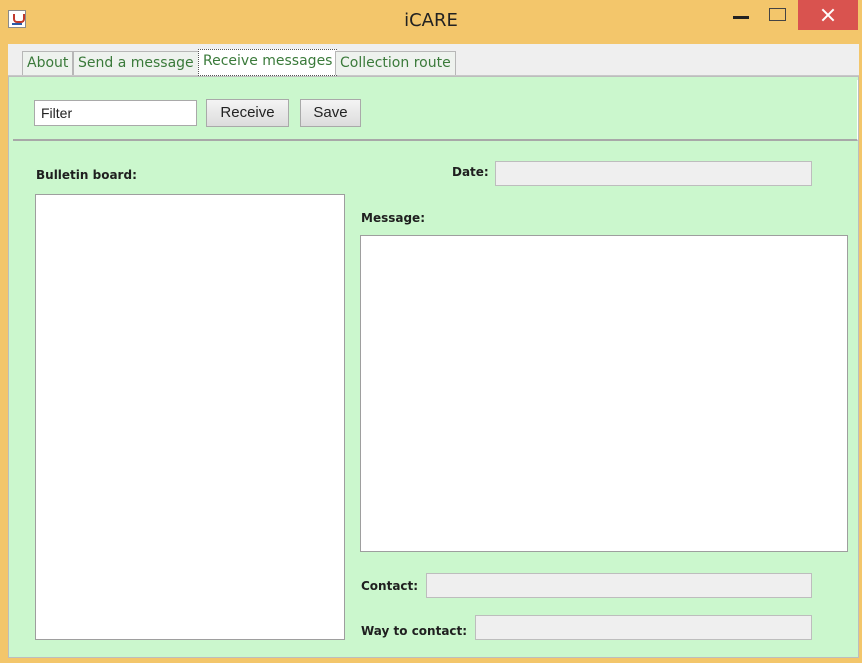 This screenshot has height=663, width=862. What do you see at coordinates (247, 113) in the screenshot?
I see `receive-button: Receive` at bounding box center [247, 113].